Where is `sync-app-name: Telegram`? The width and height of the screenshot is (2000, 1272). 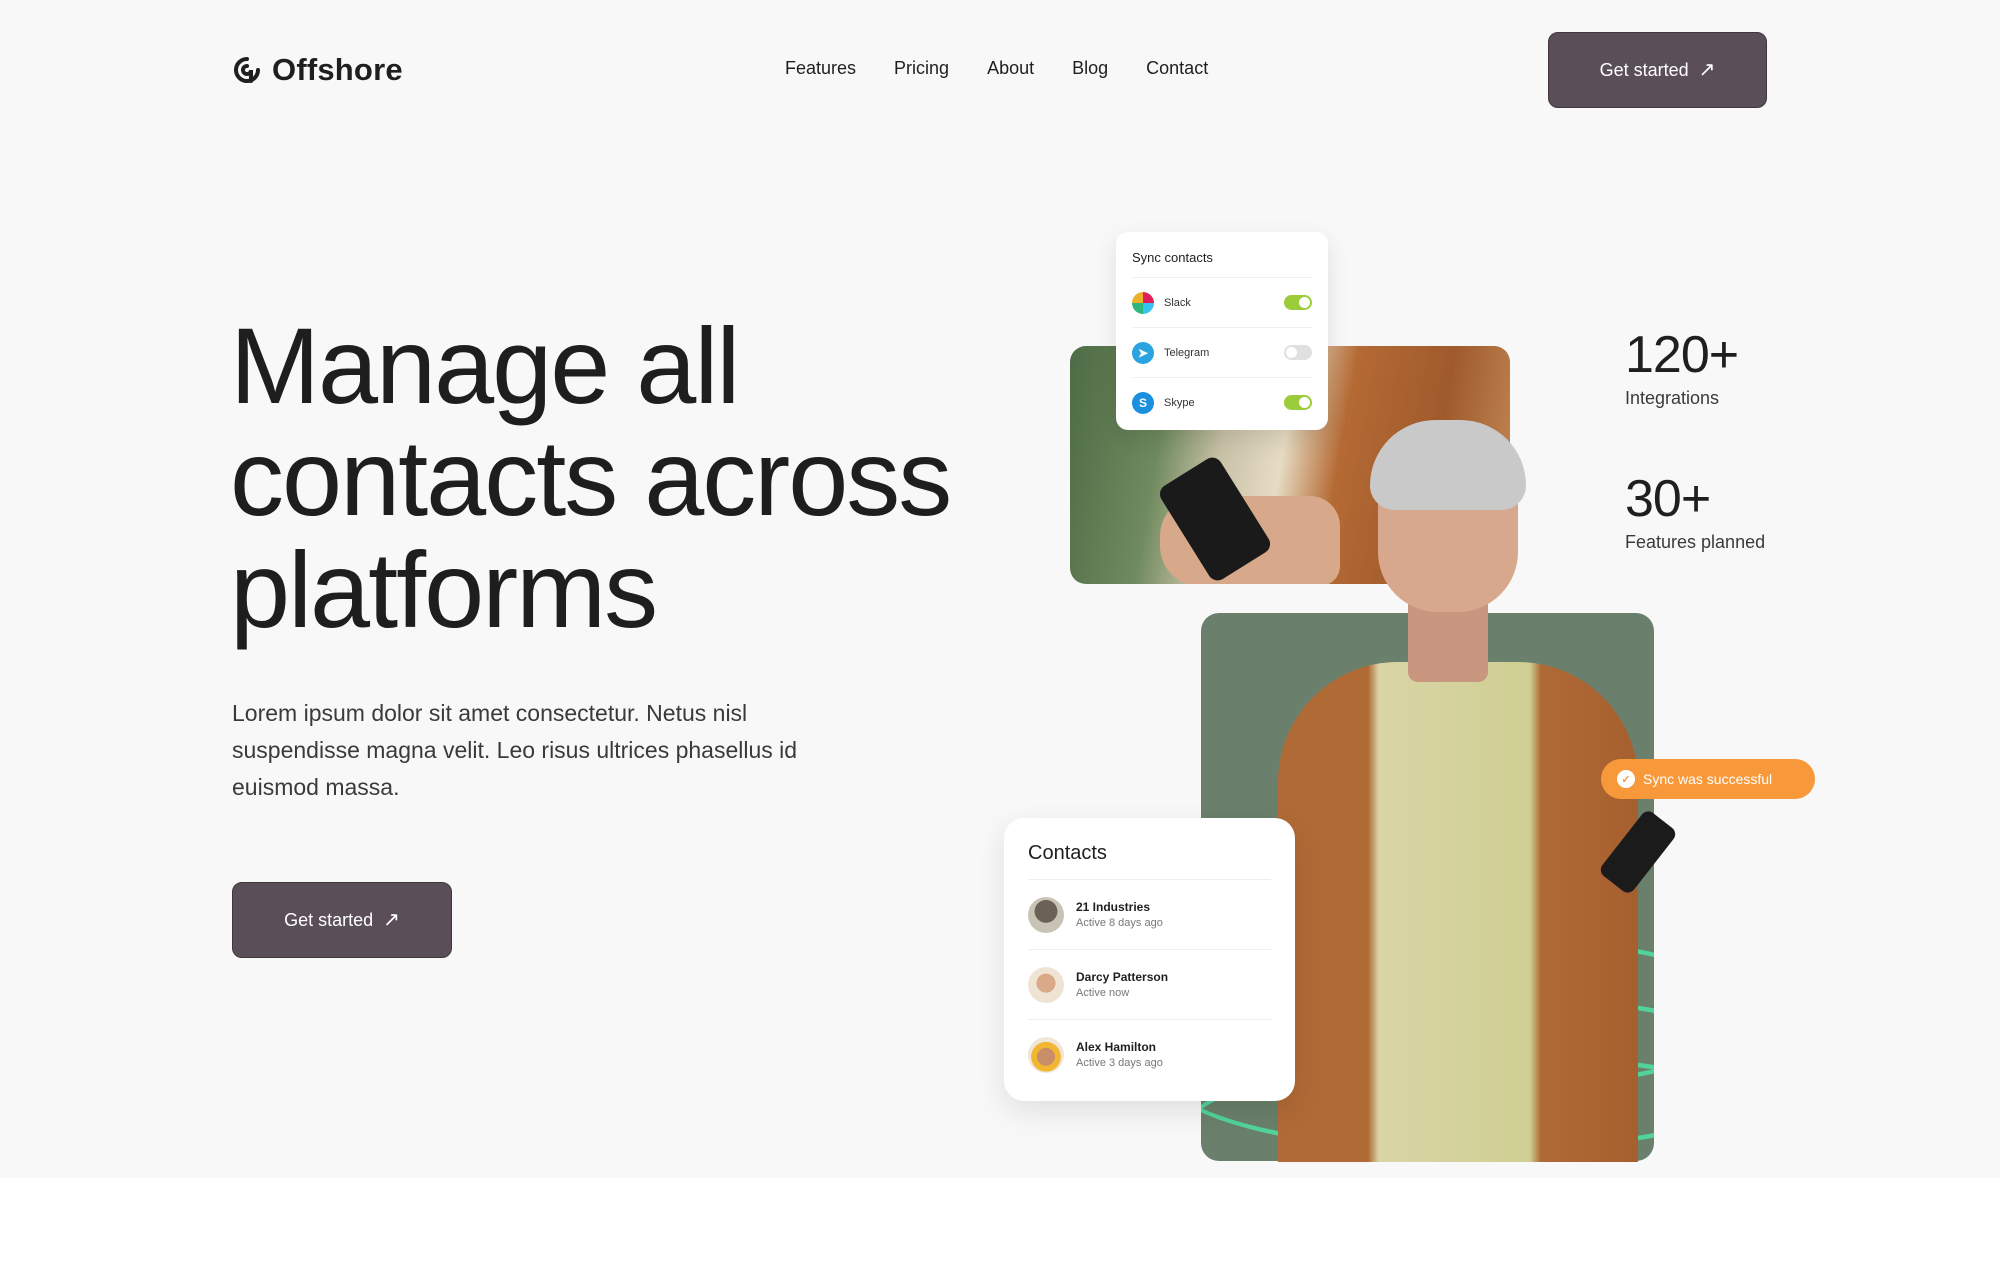 sync-app-name: Telegram is located at coordinates (1187, 352).